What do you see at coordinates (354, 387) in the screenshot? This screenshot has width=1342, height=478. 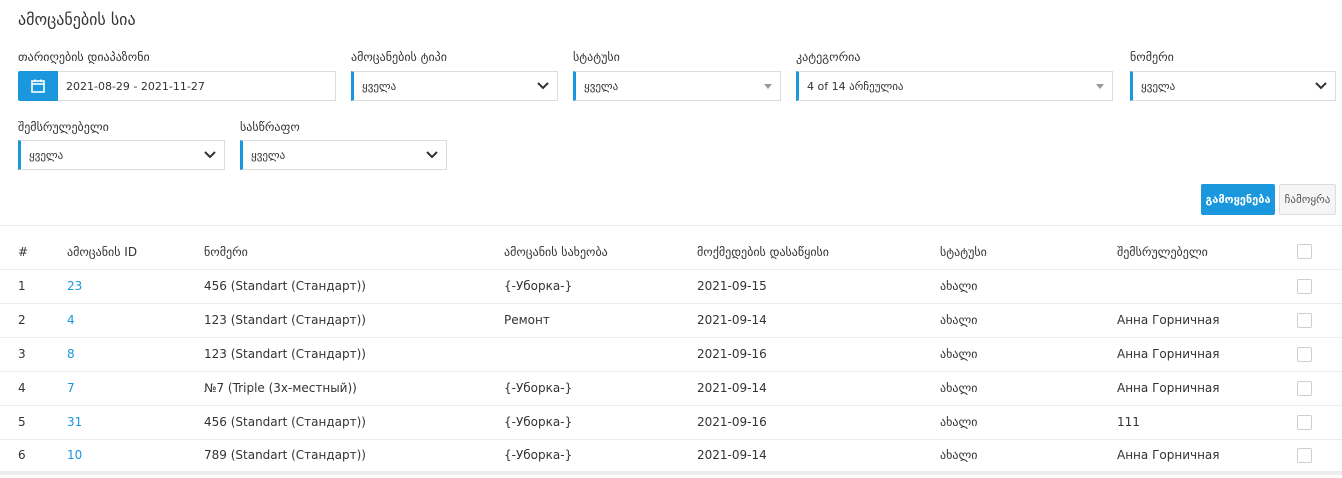 I see `room-cell: №7 (Triple (3х-местный))` at bounding box center [354, 387].